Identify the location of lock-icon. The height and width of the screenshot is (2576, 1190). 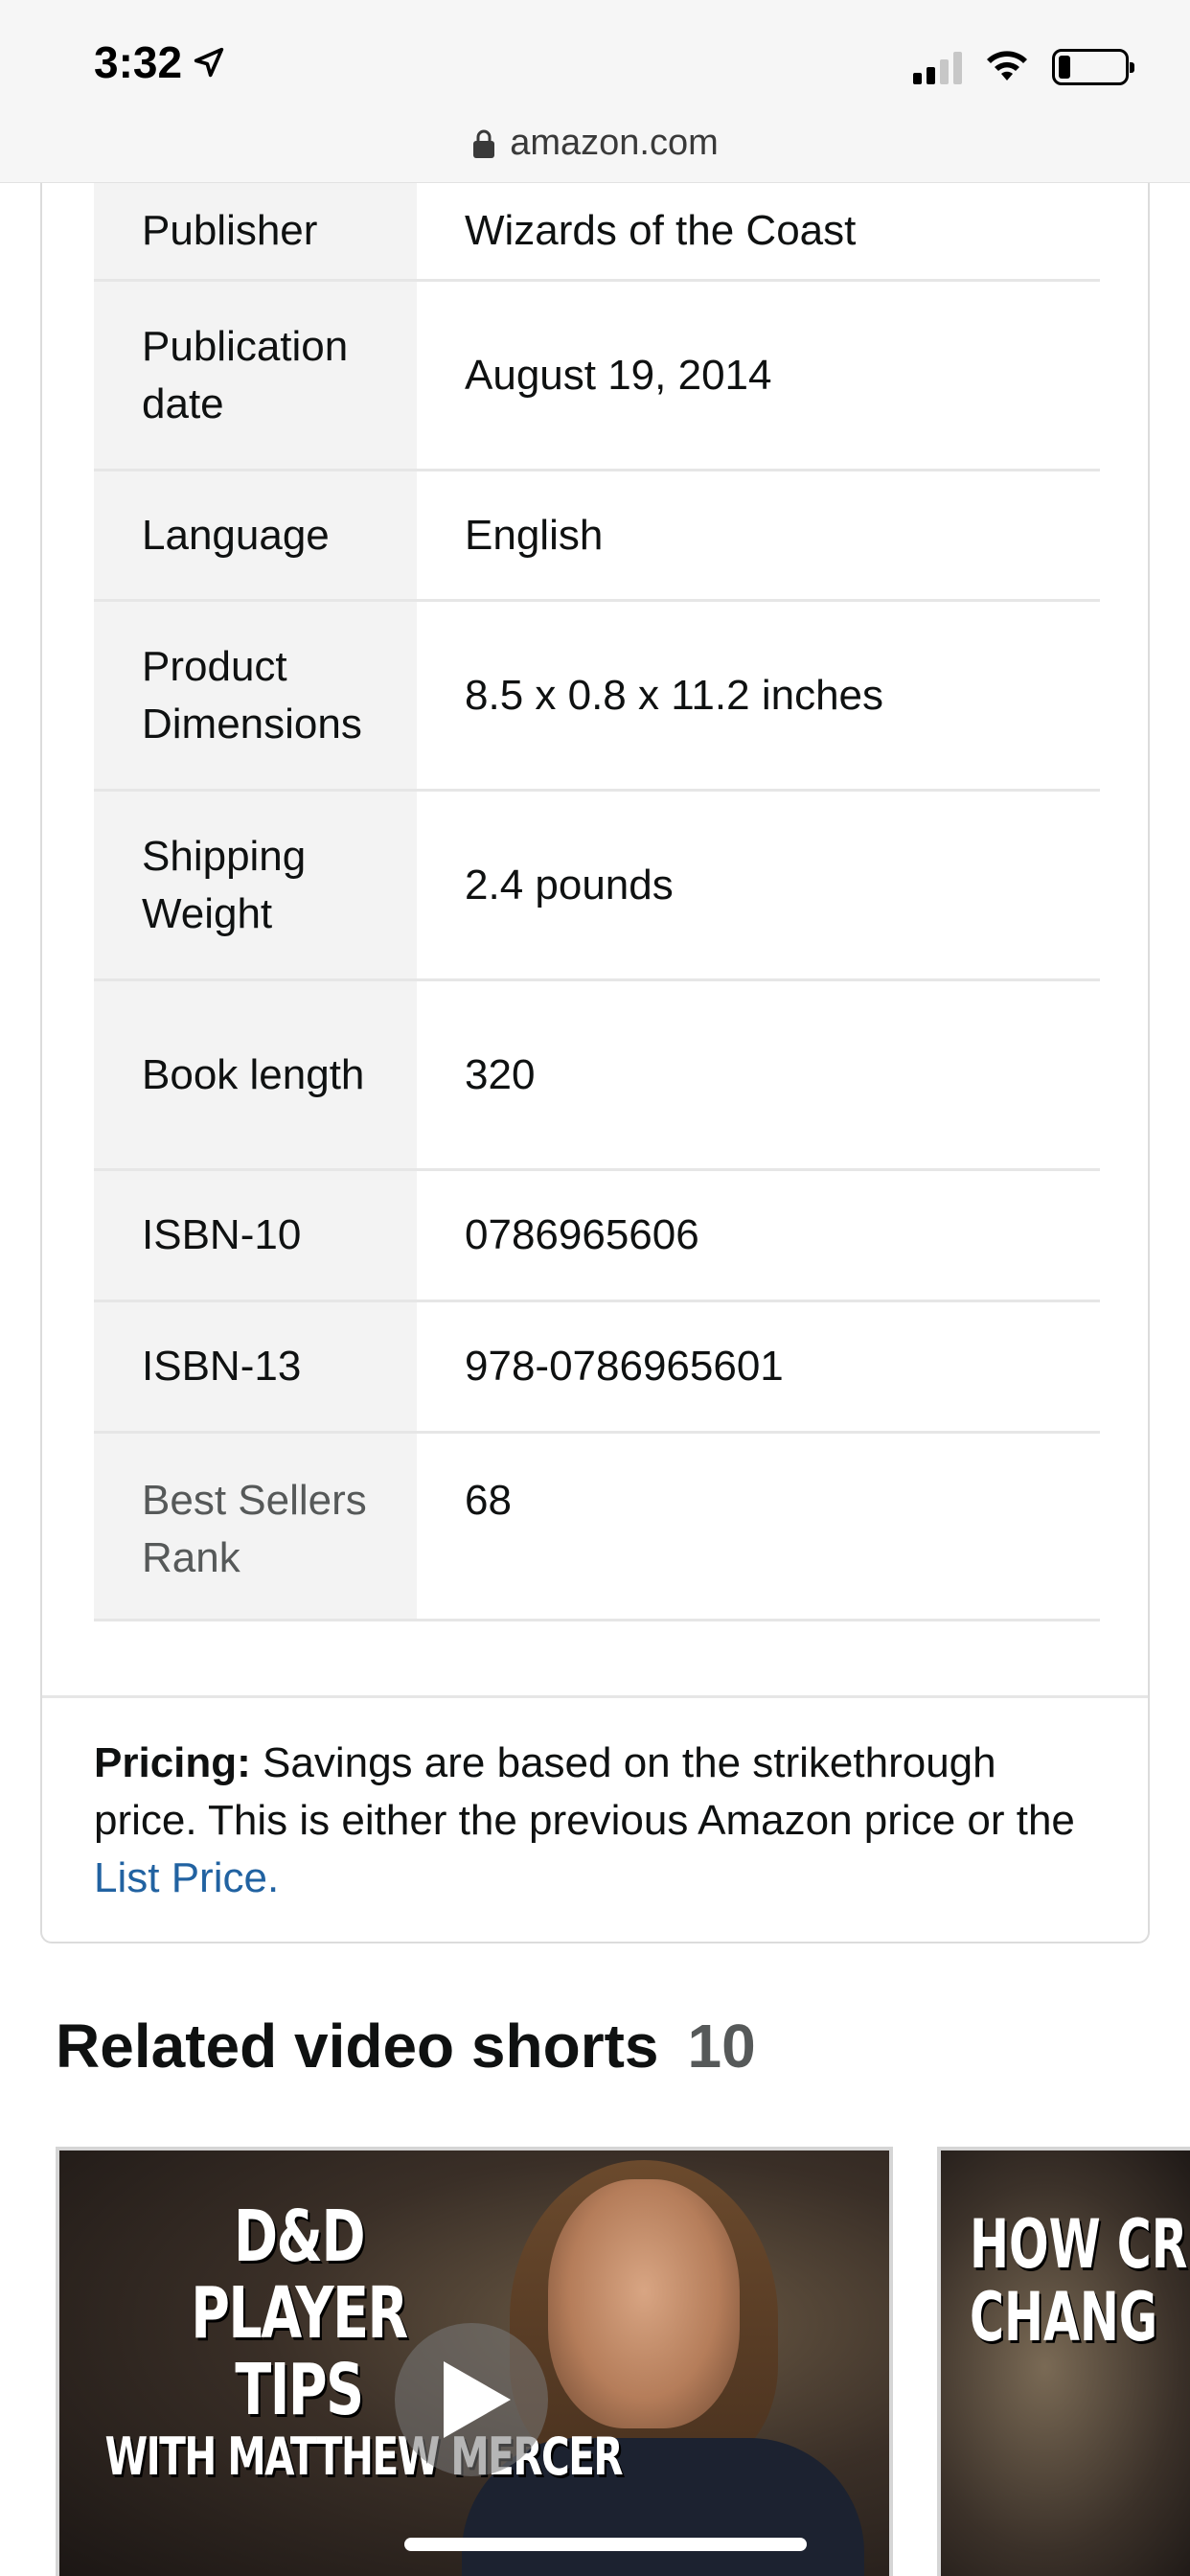
(484, 143).